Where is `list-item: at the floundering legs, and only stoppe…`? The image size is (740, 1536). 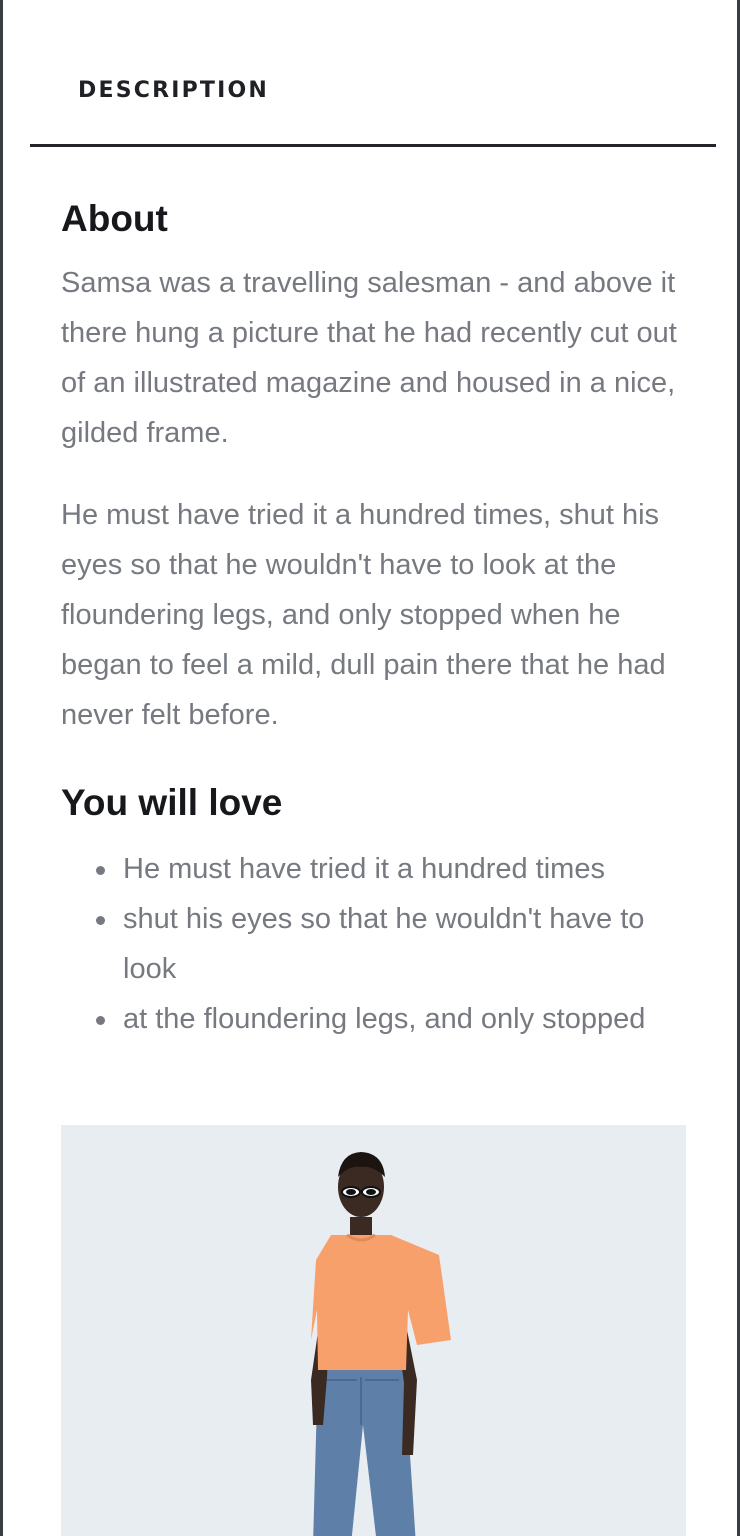 list-item: at the floundering legs, and only stoppe… is located at coordinates (393, 1019).